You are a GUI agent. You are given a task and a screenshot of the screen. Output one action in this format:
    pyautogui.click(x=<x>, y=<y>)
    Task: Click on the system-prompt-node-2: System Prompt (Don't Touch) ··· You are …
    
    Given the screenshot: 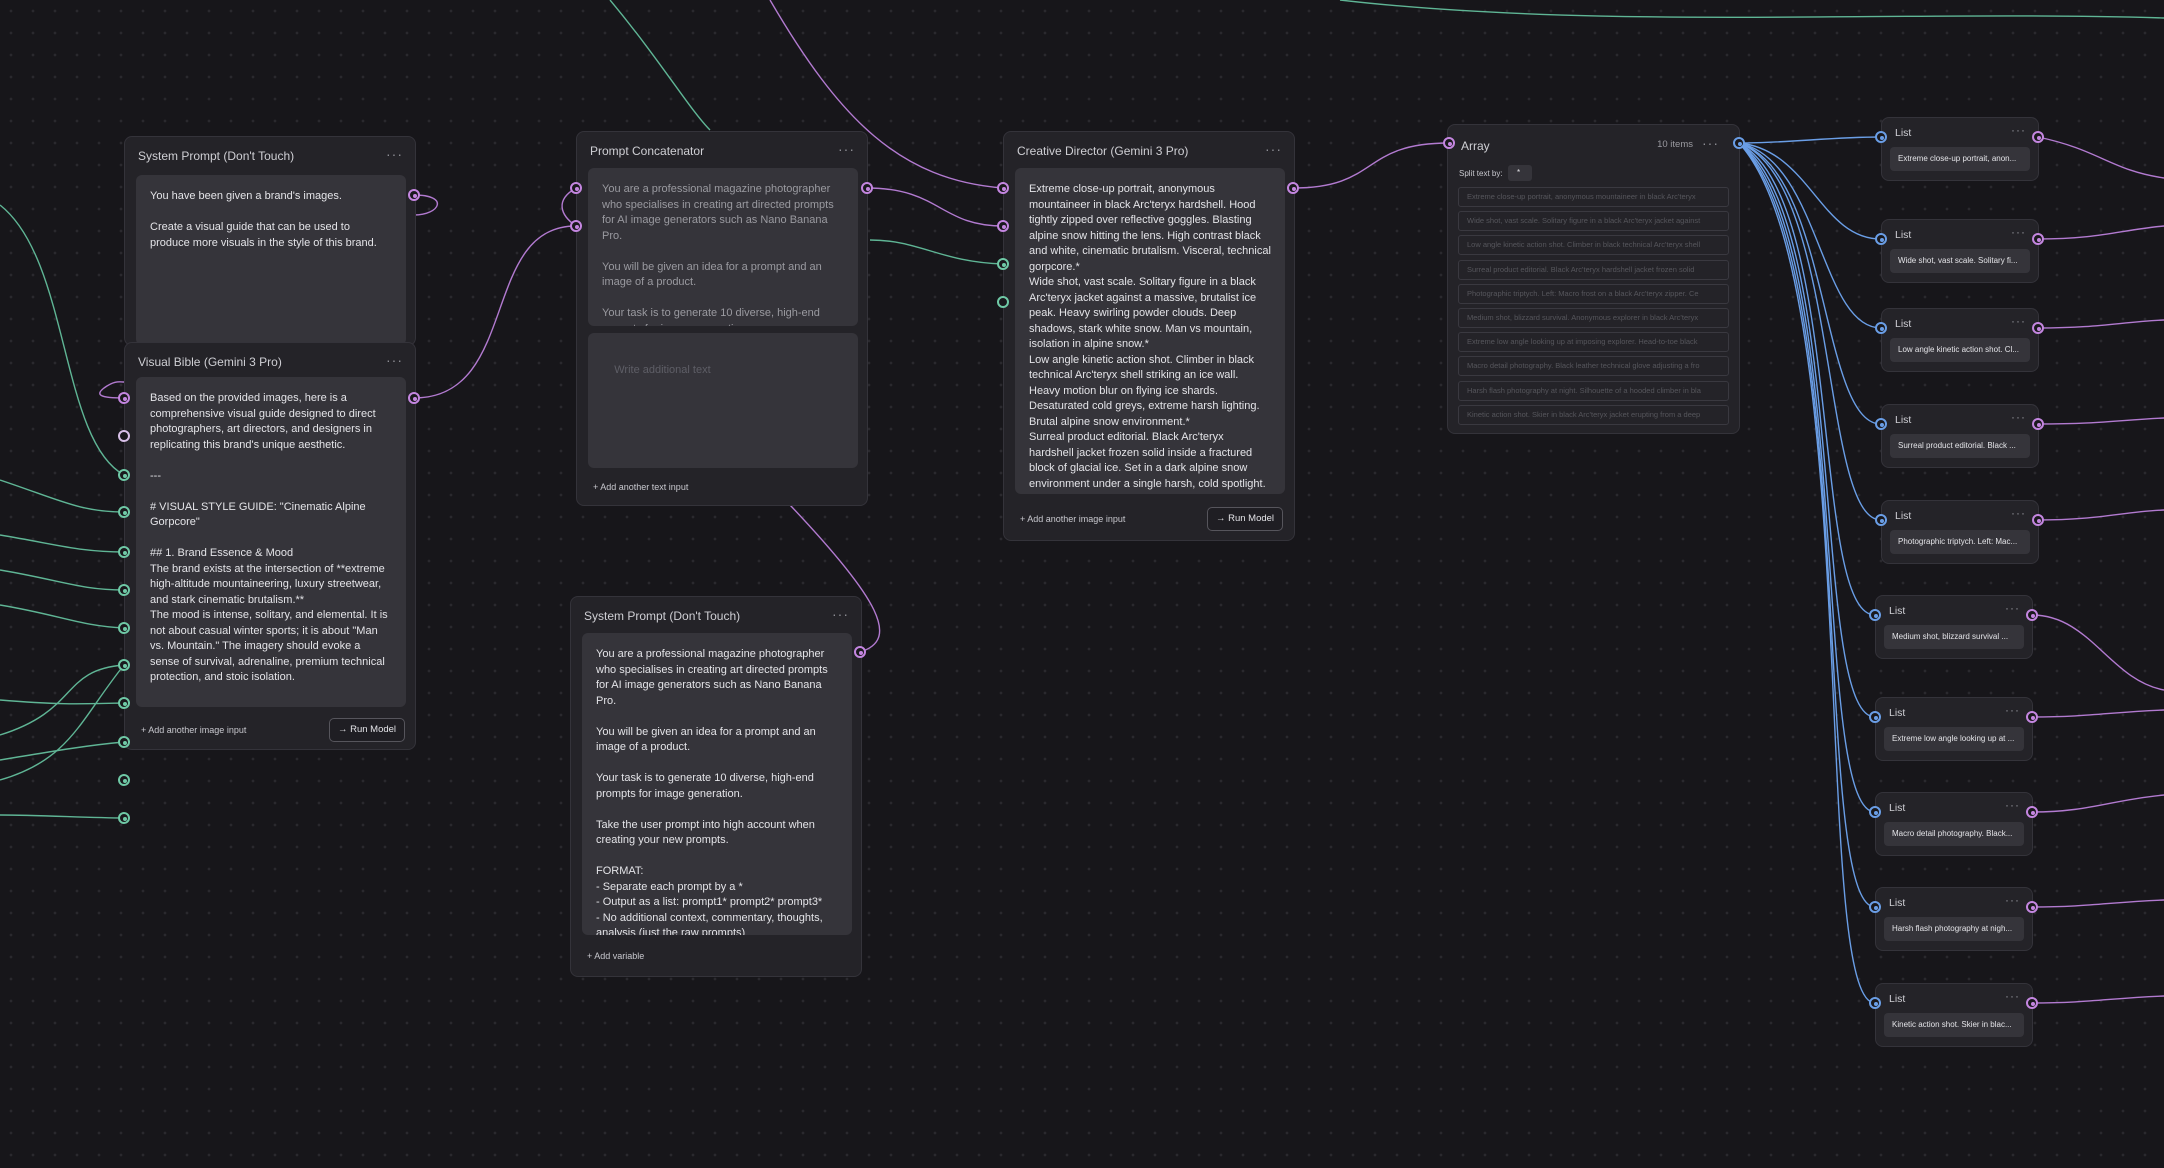 What is the action you would take?
    pyautogui.click(x=716, y=786)
    